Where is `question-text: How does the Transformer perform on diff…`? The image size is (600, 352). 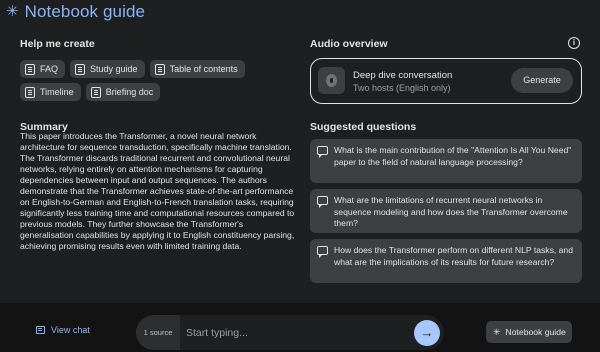 question-text: How does the Transformer perform on diff… is located at coordinates (453, 256).